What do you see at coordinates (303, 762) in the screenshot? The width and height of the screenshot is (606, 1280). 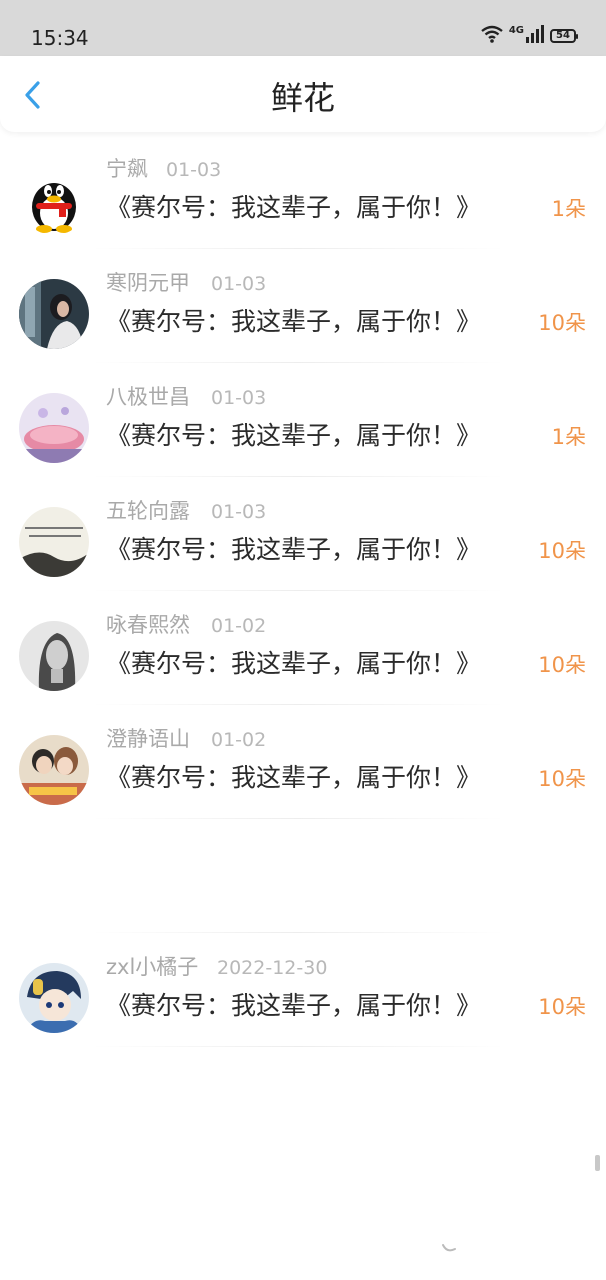 I see `list-item: 澄静语山 01-02 《赛尔号：我这辈子，属于你！》 10朵` at bounding box center [303, 762].